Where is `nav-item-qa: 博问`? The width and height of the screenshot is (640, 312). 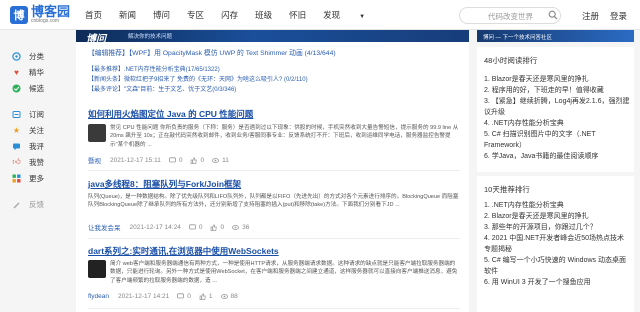
nav-item-qa: 博问 is located at coordinates (161, 15).